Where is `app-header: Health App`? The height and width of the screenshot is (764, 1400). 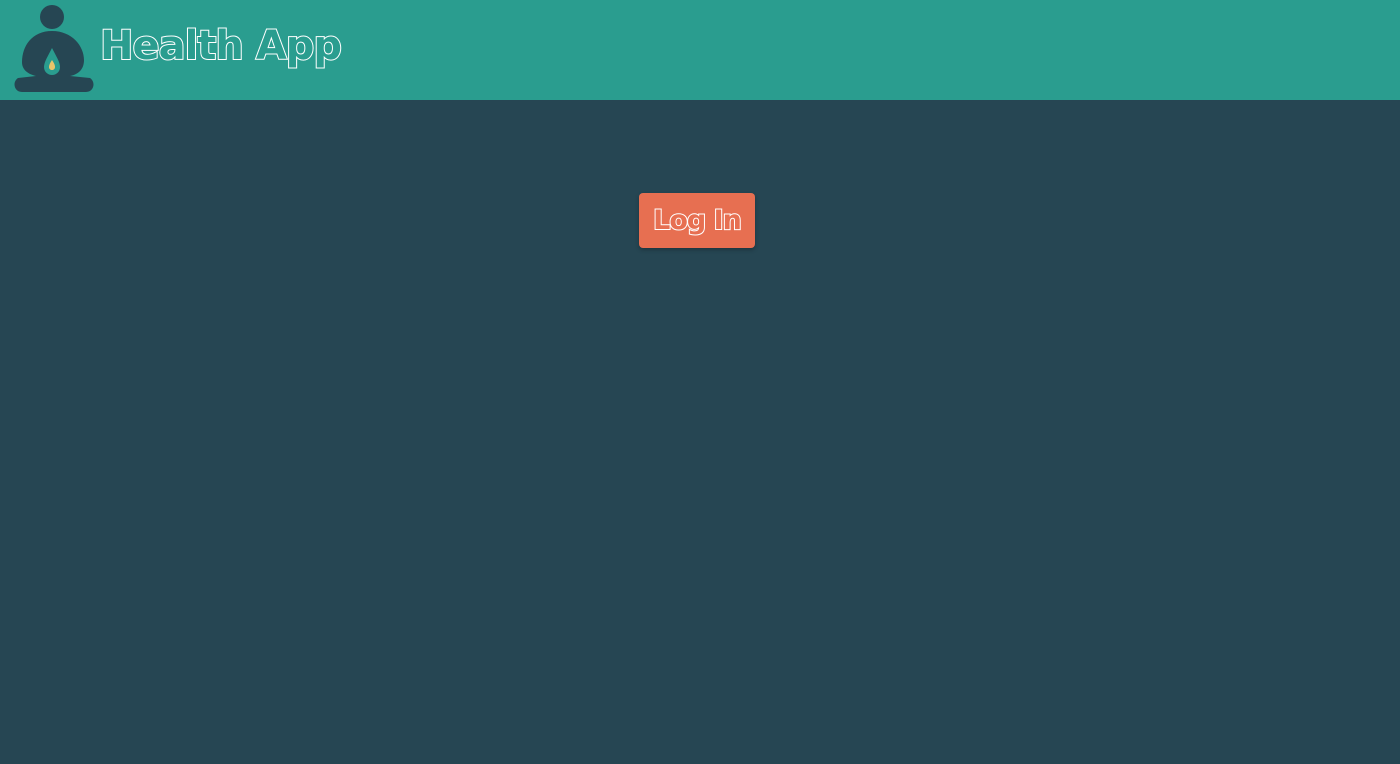
app-header: Health App is located at coordinates (700, 50).